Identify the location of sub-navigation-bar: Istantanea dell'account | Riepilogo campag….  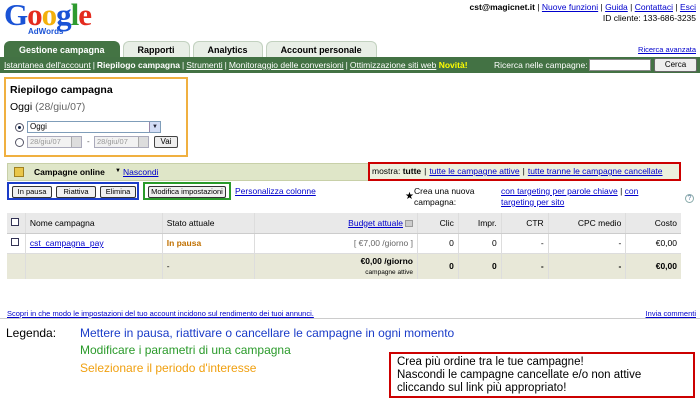
(350, 65).